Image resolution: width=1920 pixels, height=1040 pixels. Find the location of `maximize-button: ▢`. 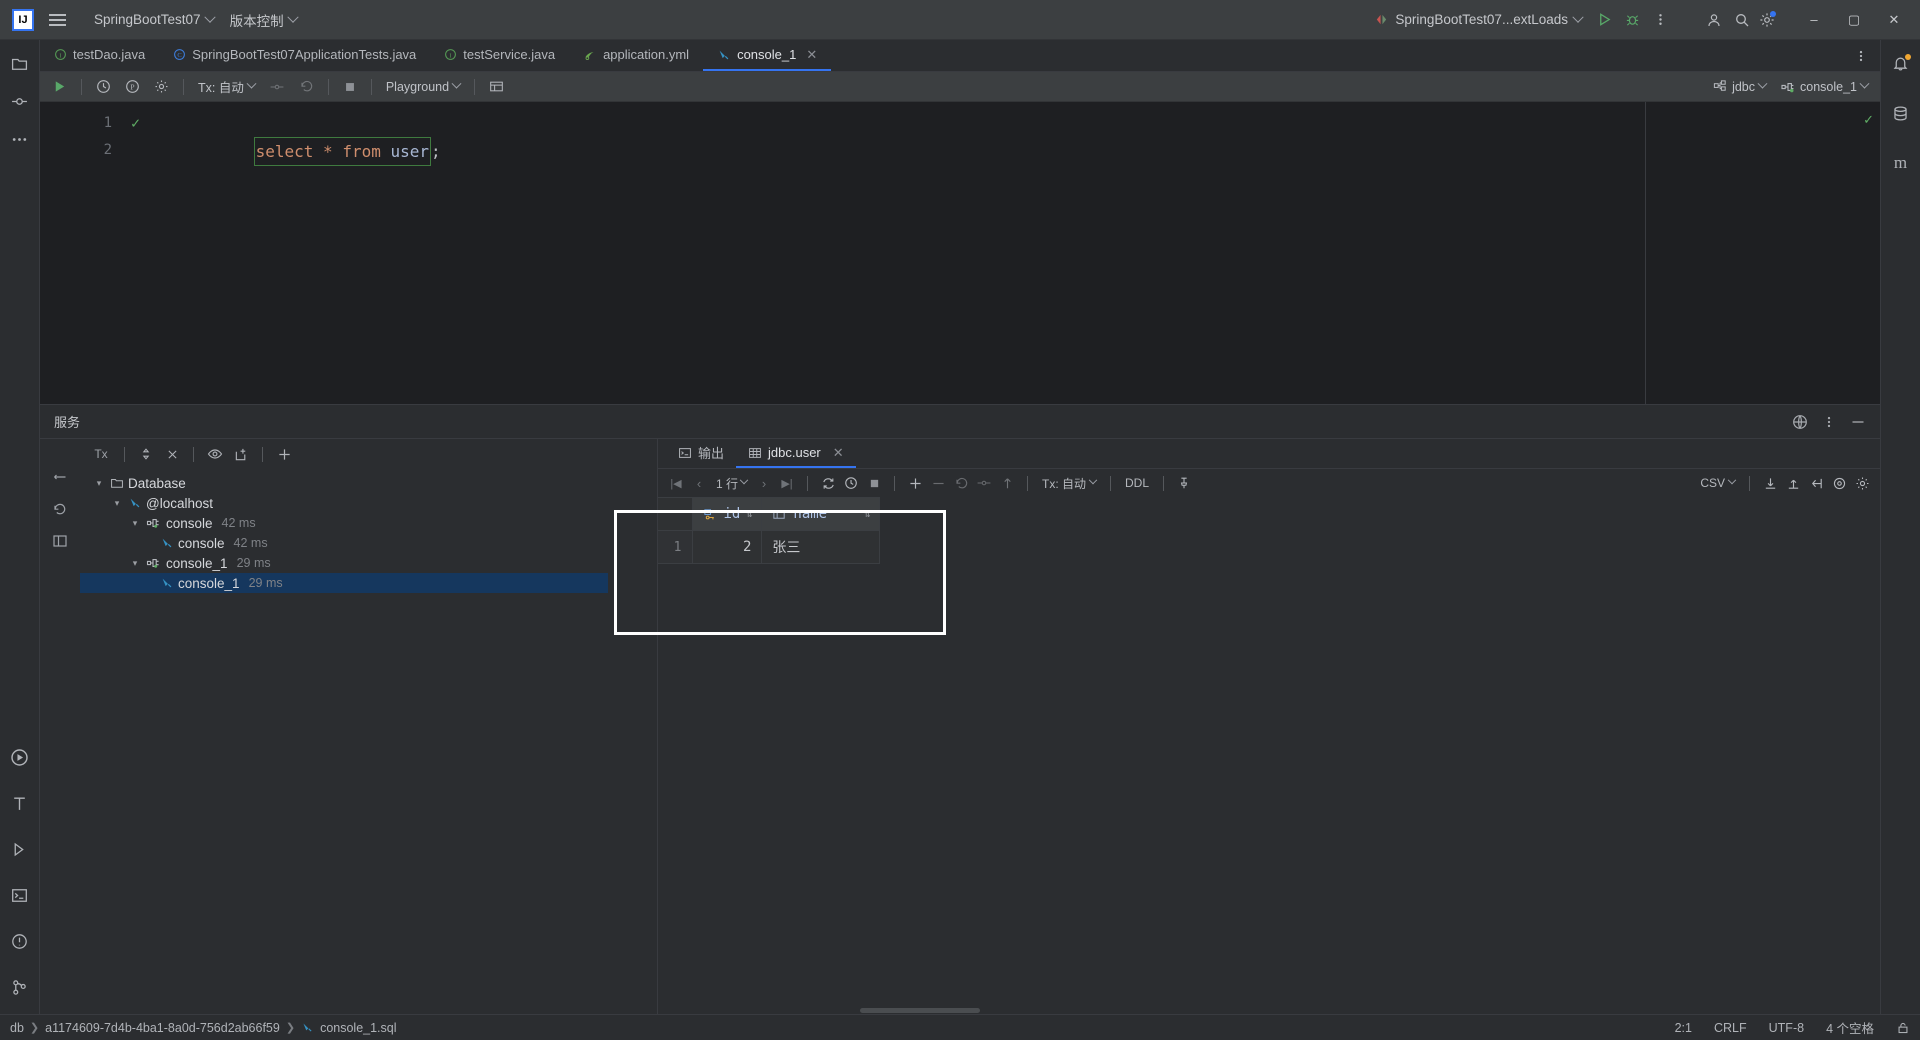

maximize-button: ▢ is located at coordinates (1854, 20).